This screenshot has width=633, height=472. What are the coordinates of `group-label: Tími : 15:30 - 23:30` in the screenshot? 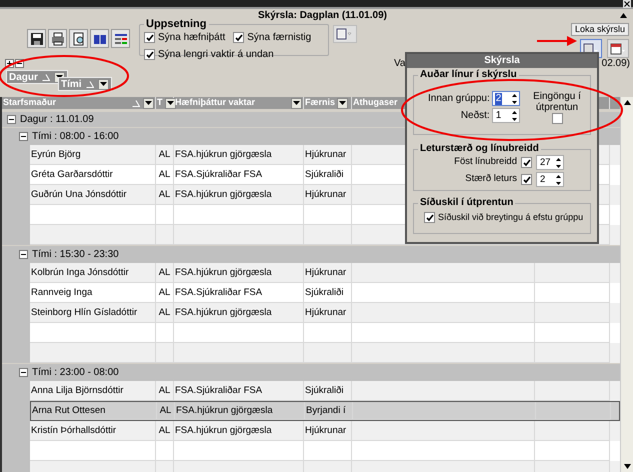 It's located at (75, 255).